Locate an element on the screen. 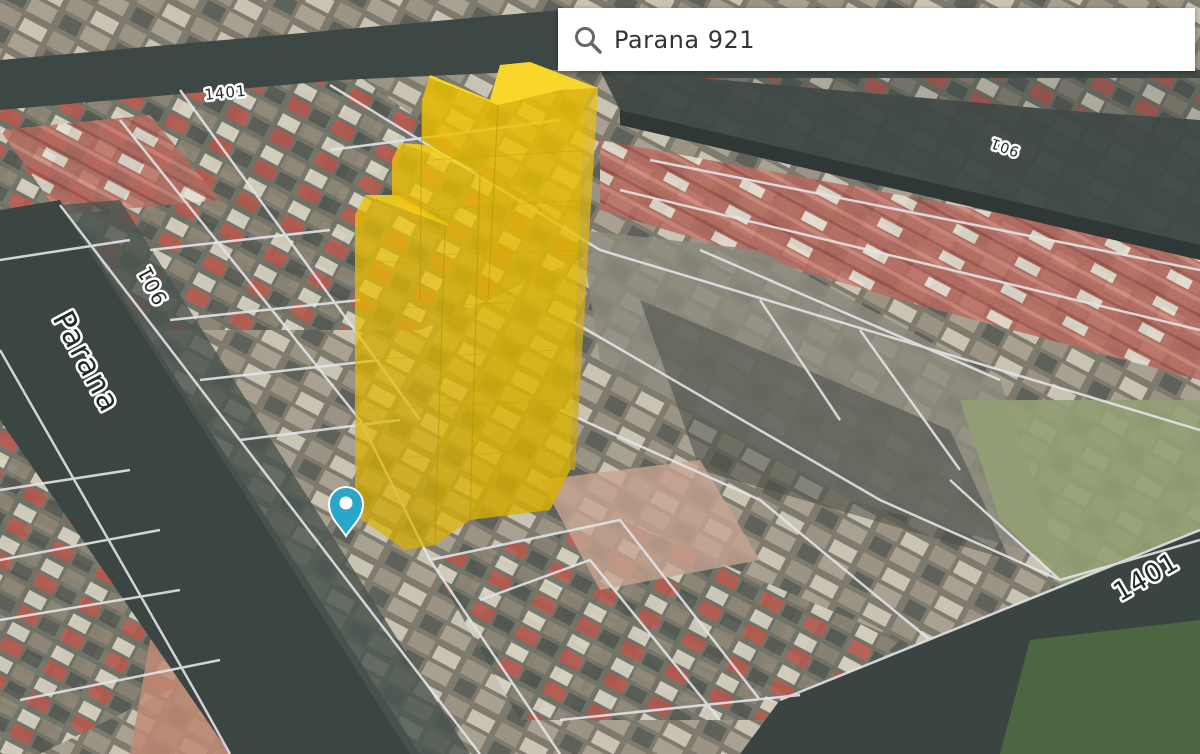  building-tier-lower is located at coordinates (400, 372).